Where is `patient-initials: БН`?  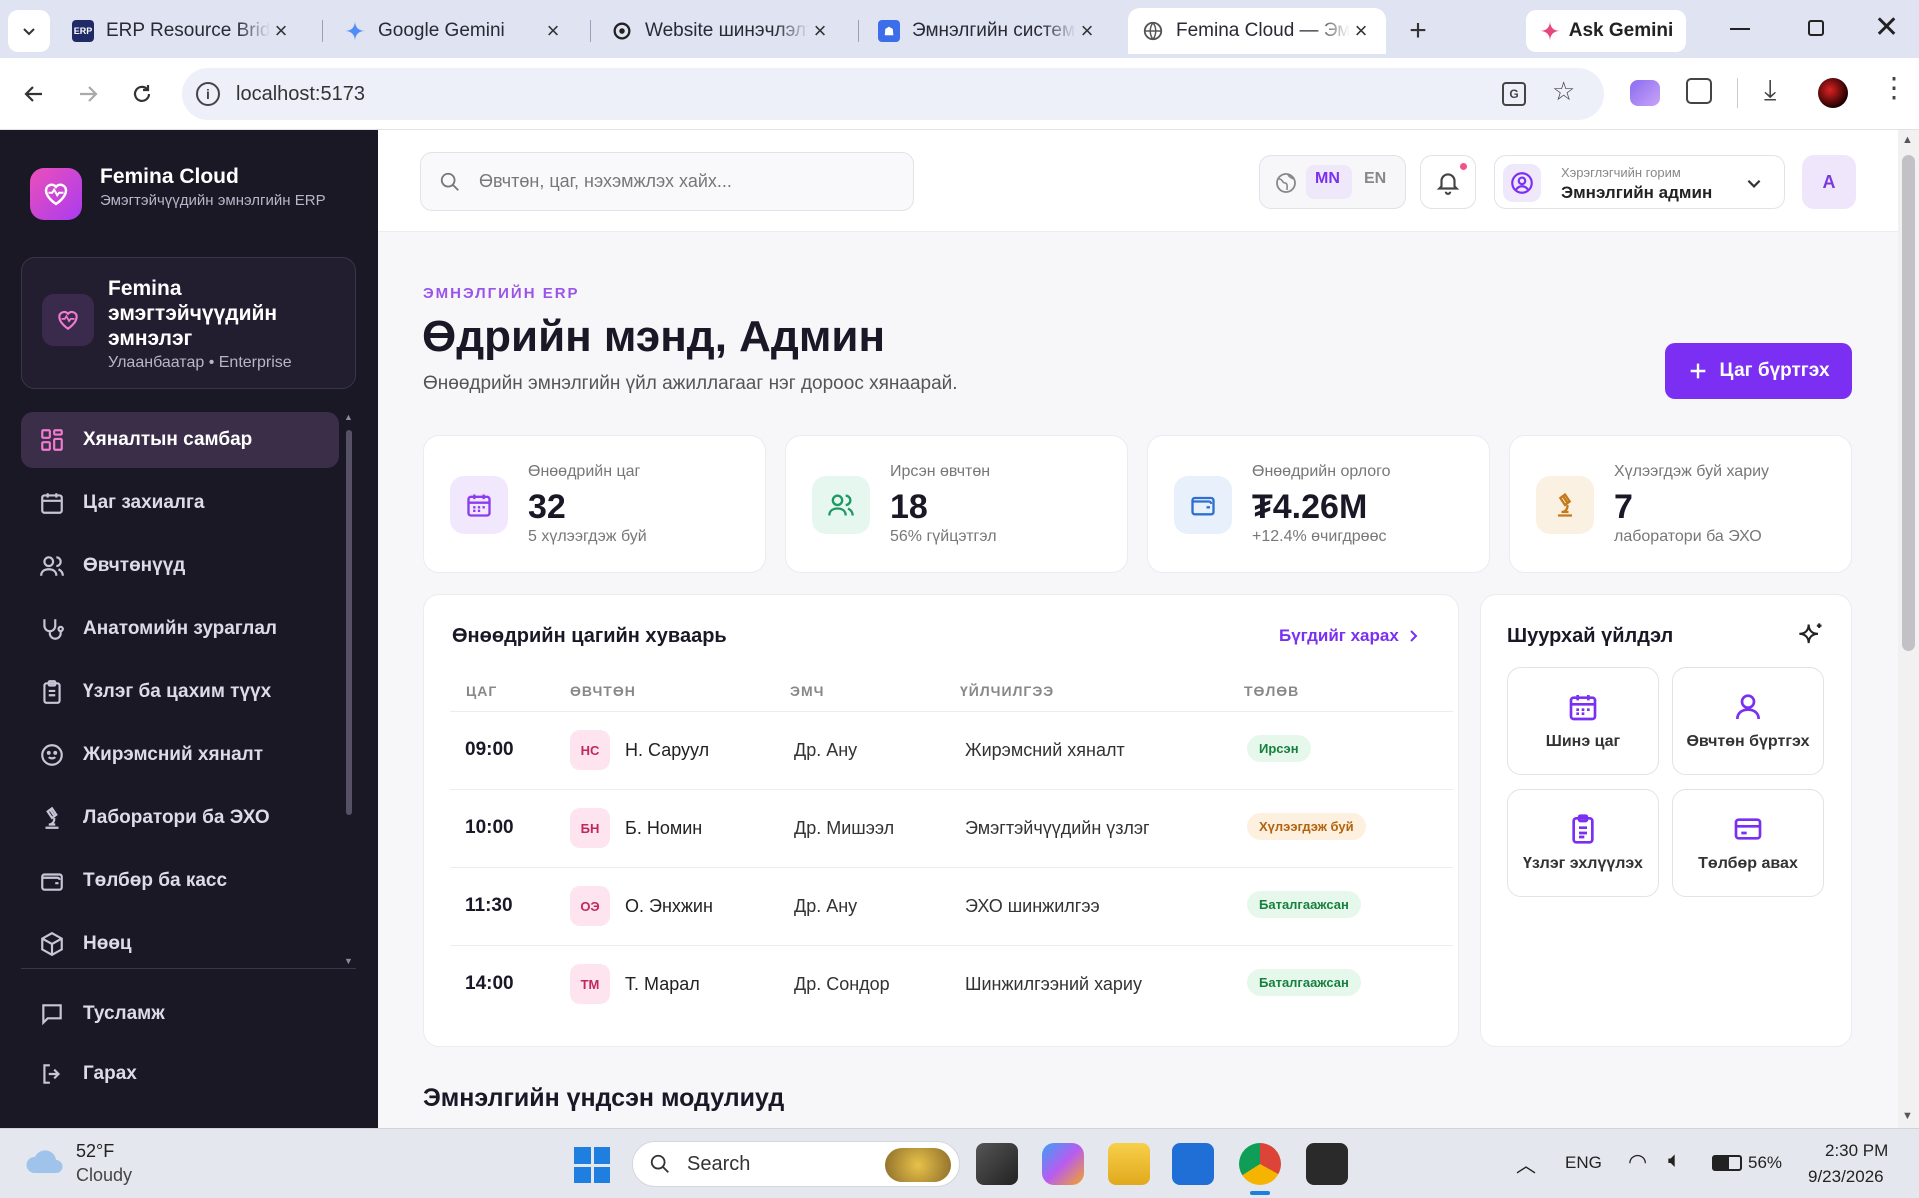
patient-initials: БН is located at coordinates (590, 828).